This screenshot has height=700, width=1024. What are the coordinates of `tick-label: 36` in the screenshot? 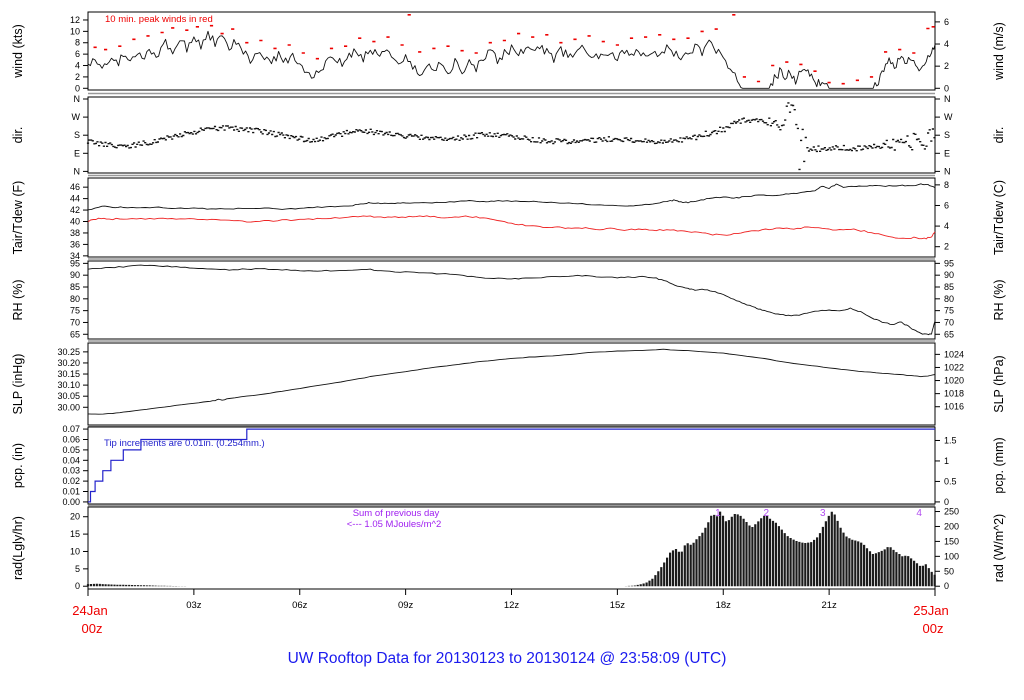 It's located at (75, 244).